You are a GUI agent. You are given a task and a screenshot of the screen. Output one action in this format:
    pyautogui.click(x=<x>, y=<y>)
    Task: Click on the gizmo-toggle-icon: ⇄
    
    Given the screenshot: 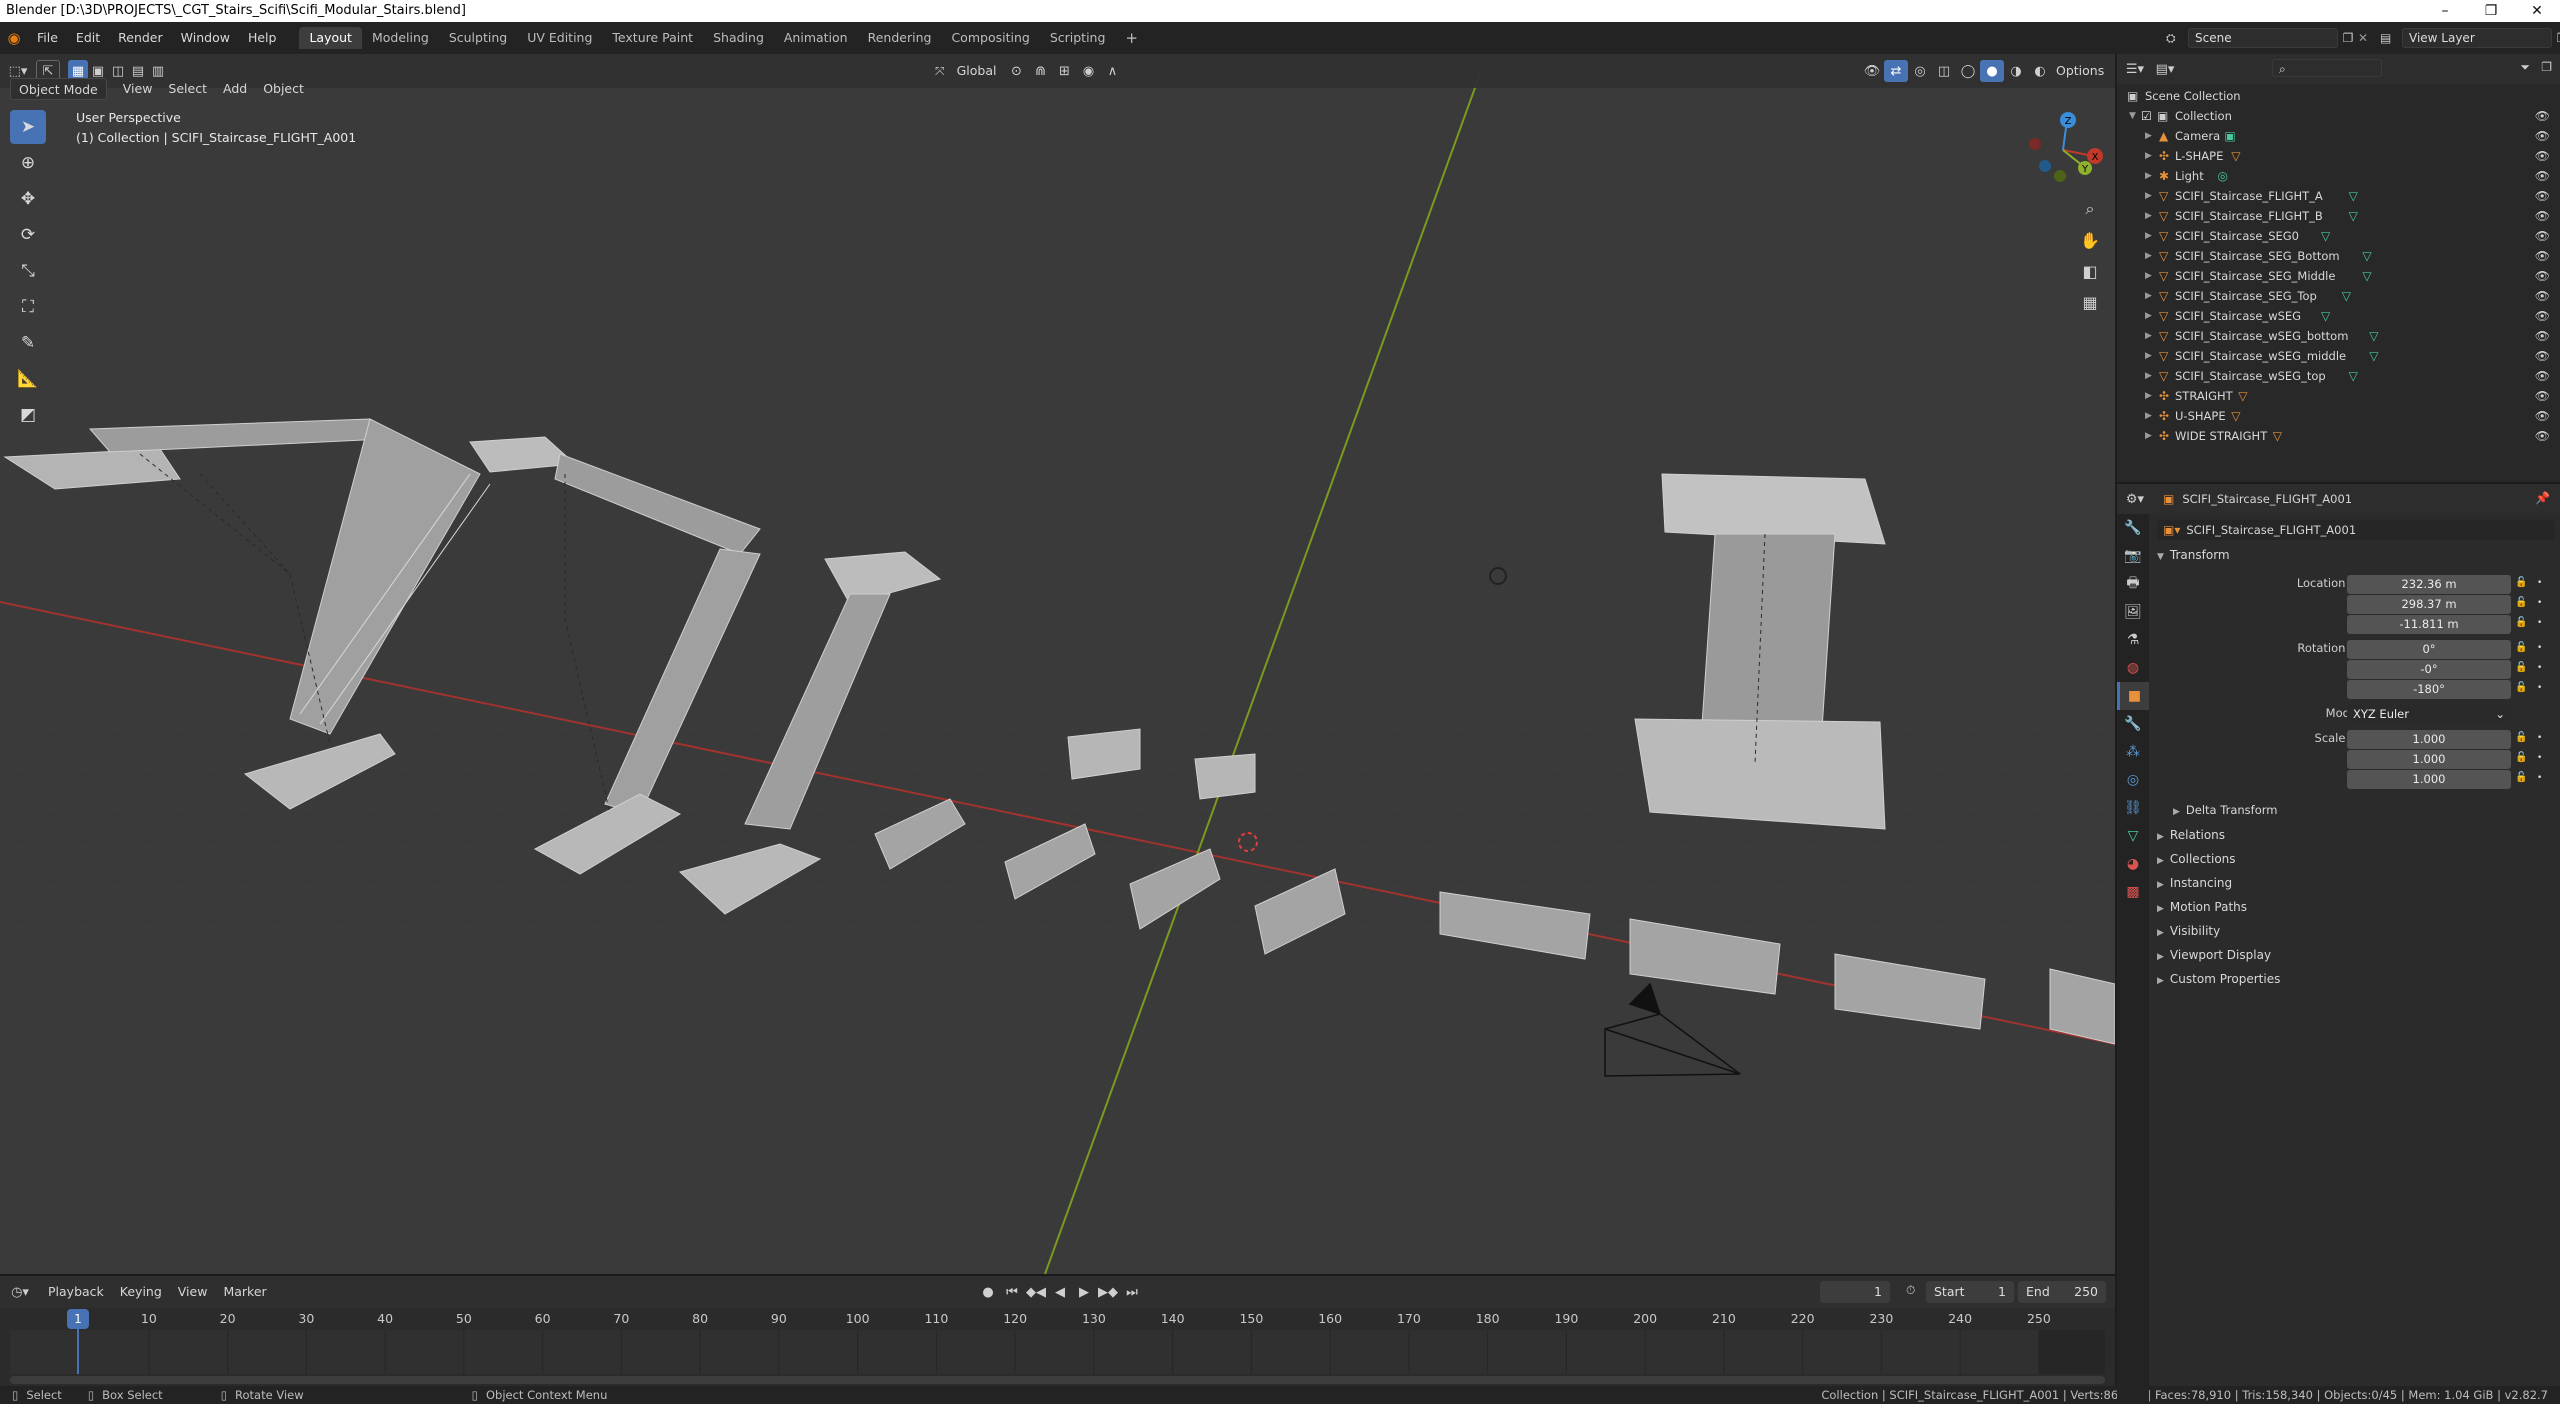 What is the action you would take?
    pyautogui.click(x=1896, y=71)
    